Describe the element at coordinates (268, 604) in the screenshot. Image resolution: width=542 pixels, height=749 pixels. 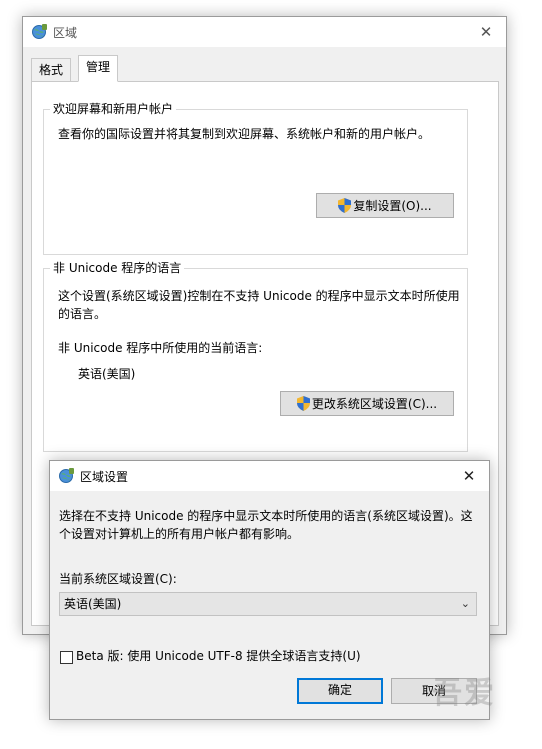
I see `system-locale-dropdown: 英语(美国) ⌄` at that location.